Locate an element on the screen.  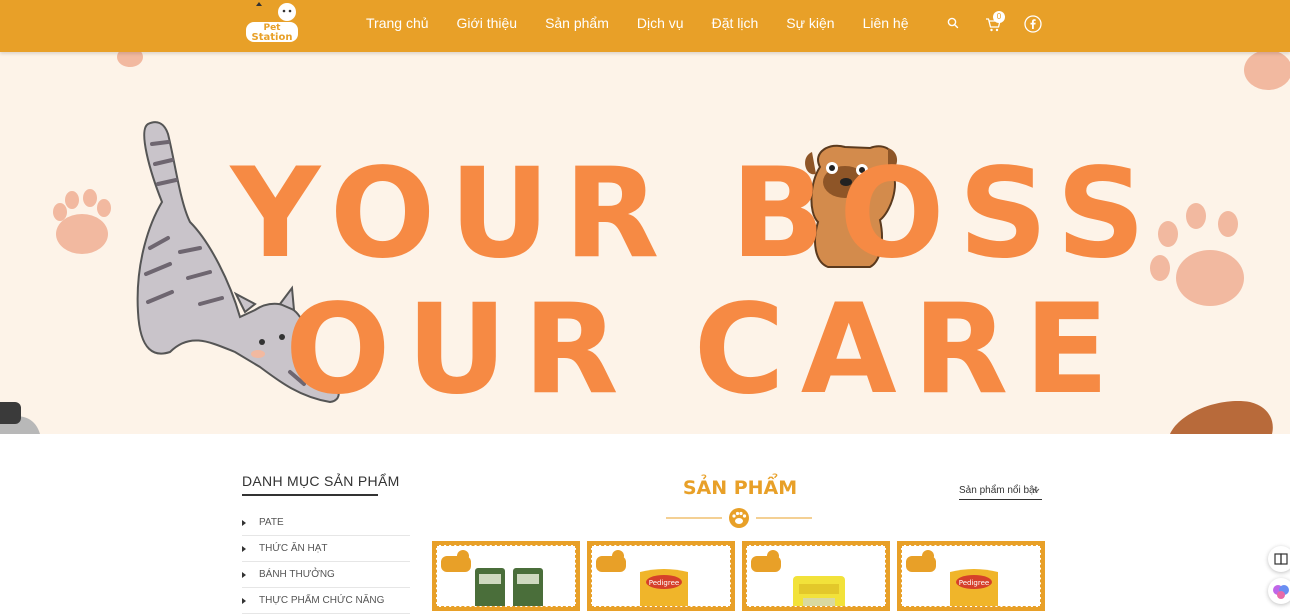
category-item-supplements: THỰC PHẨM CHỨC NĂNG is located at coordinates (326, 601).